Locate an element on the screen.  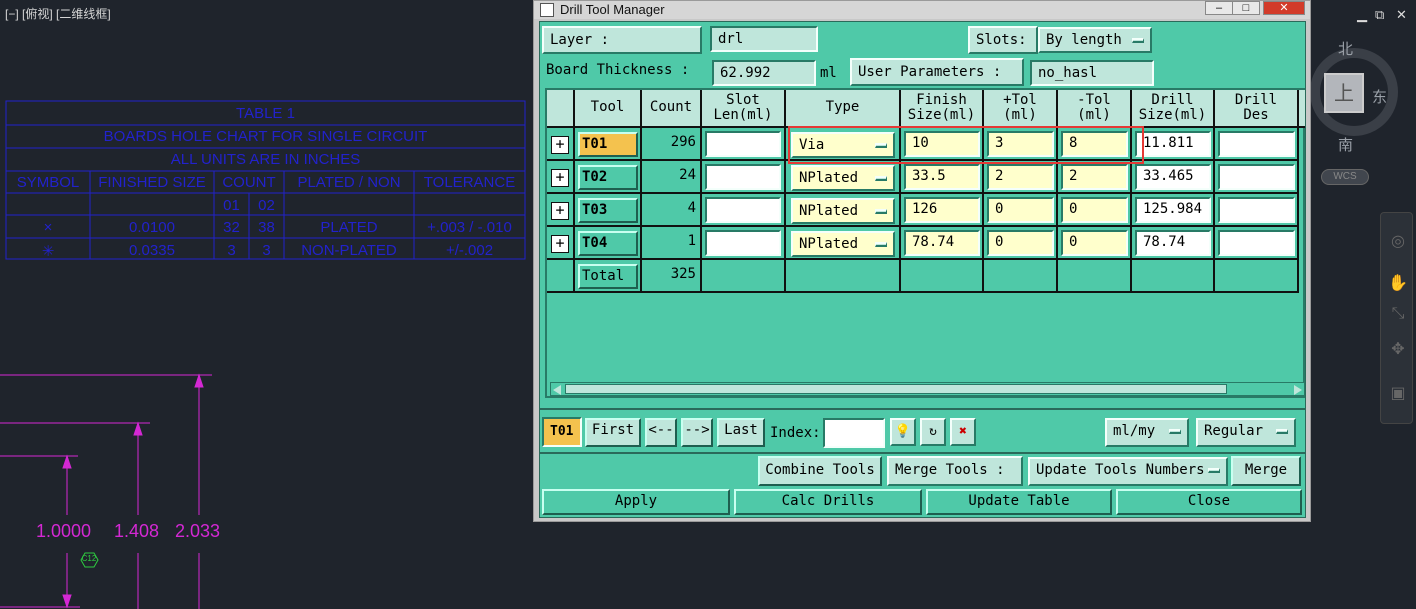
apply-button: Apply is located at coordinates (636, 502).